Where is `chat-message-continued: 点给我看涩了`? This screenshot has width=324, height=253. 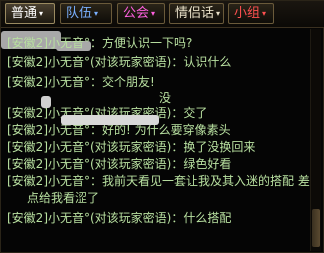 chat-message-continued: 点给我看涩了 is located at coordinates (63, 198).